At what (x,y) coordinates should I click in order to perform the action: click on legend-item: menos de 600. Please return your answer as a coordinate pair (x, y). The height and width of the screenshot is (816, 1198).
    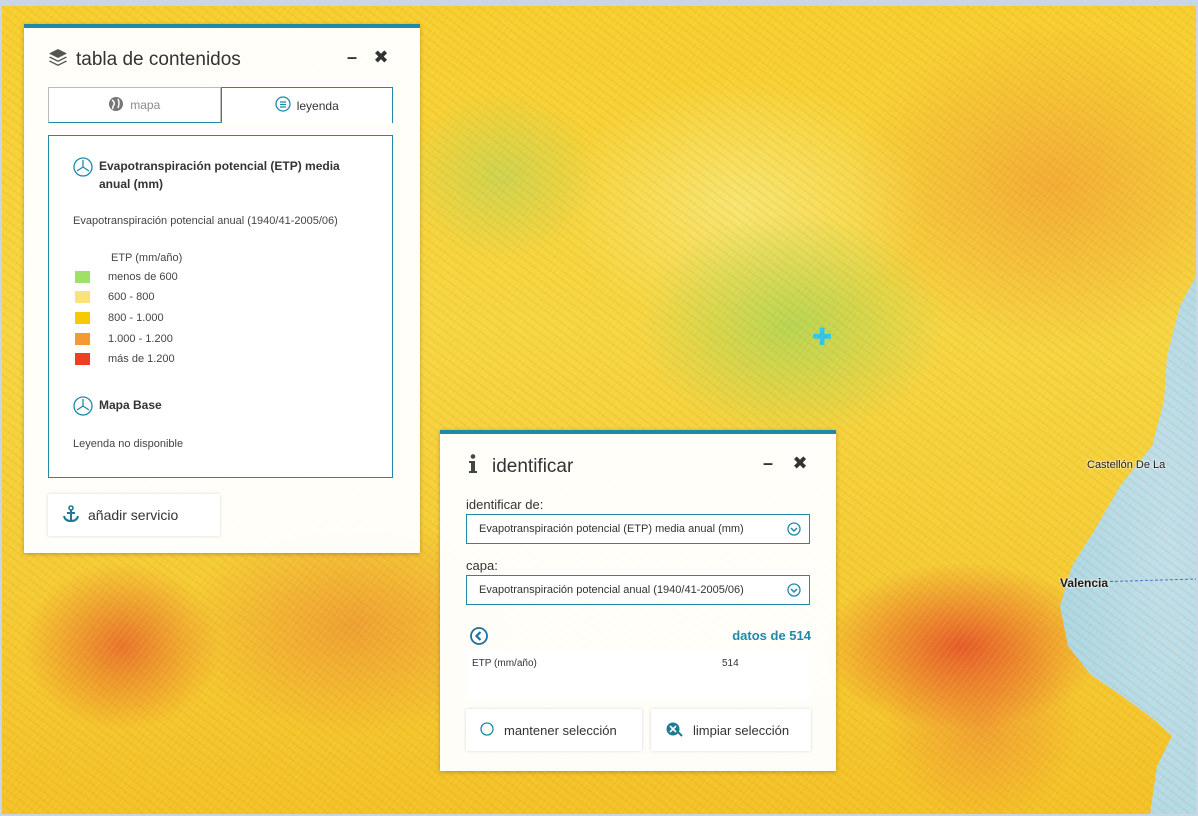
    Looking at the image, I should click on (126, 277).